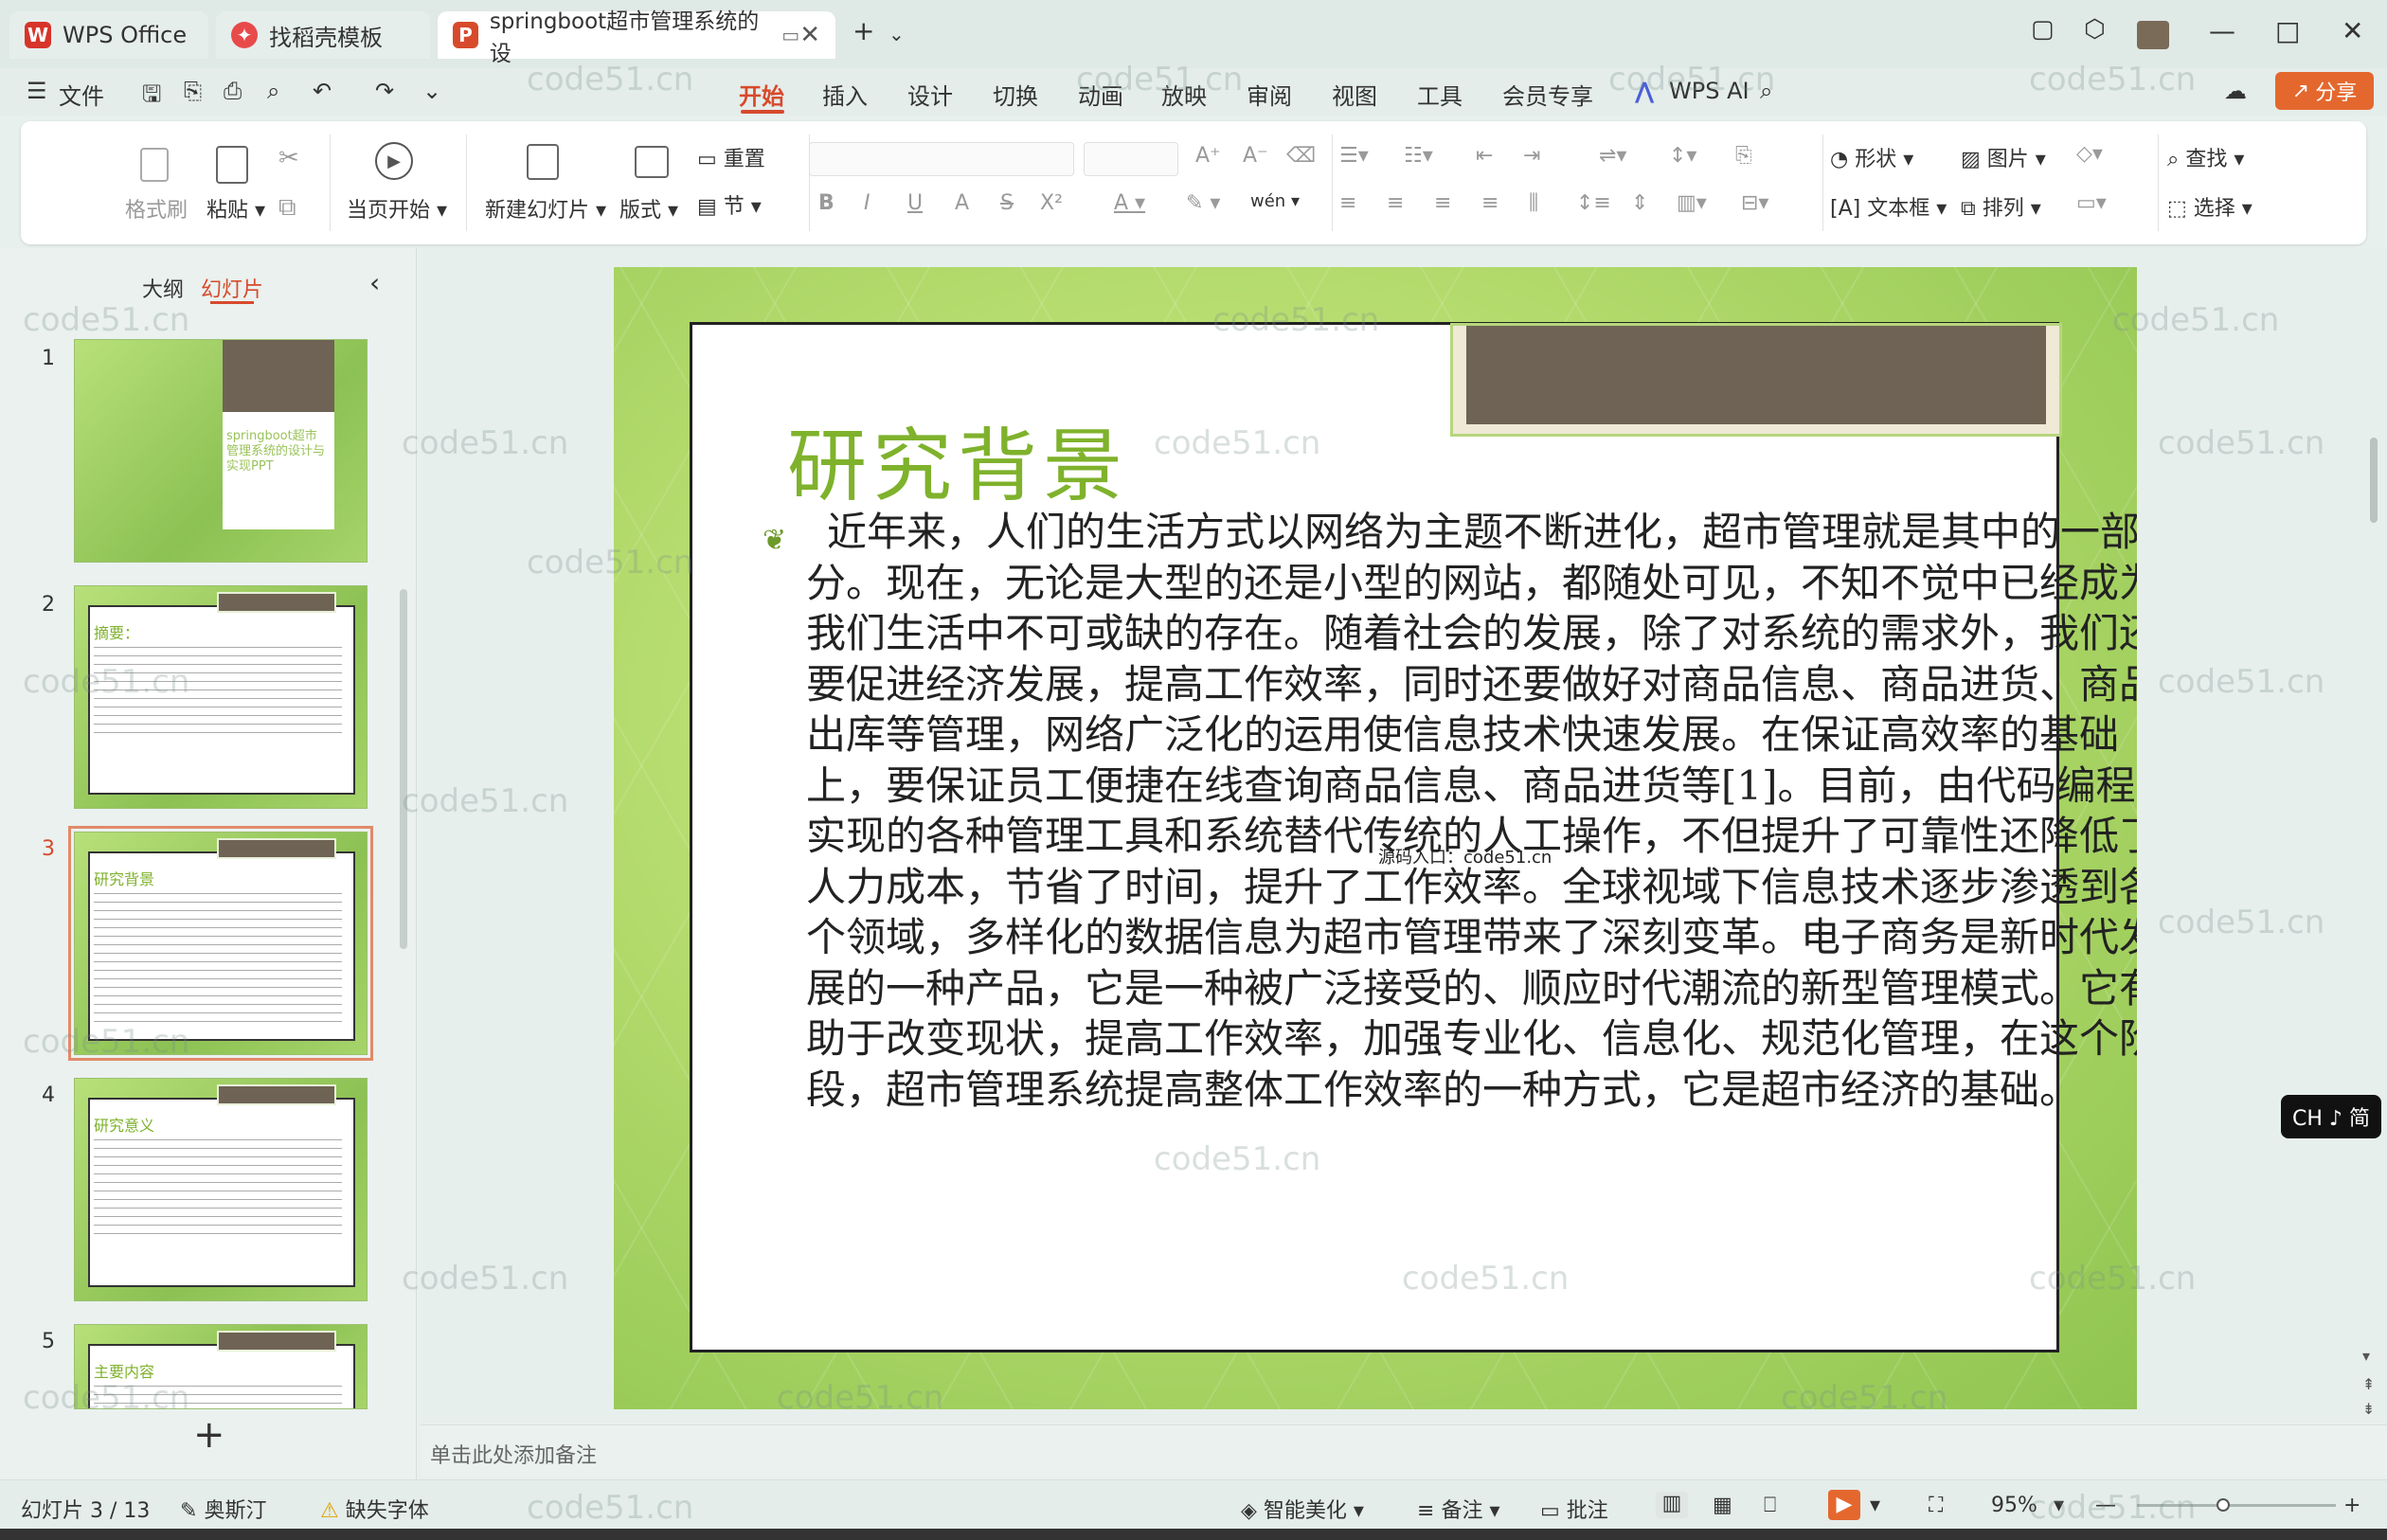 Image resolution: width=2387 pixels, height=1540 pixels. Describe the element at coordinates (941, 159) in the screenshot. I see `font-family-select` at that location.